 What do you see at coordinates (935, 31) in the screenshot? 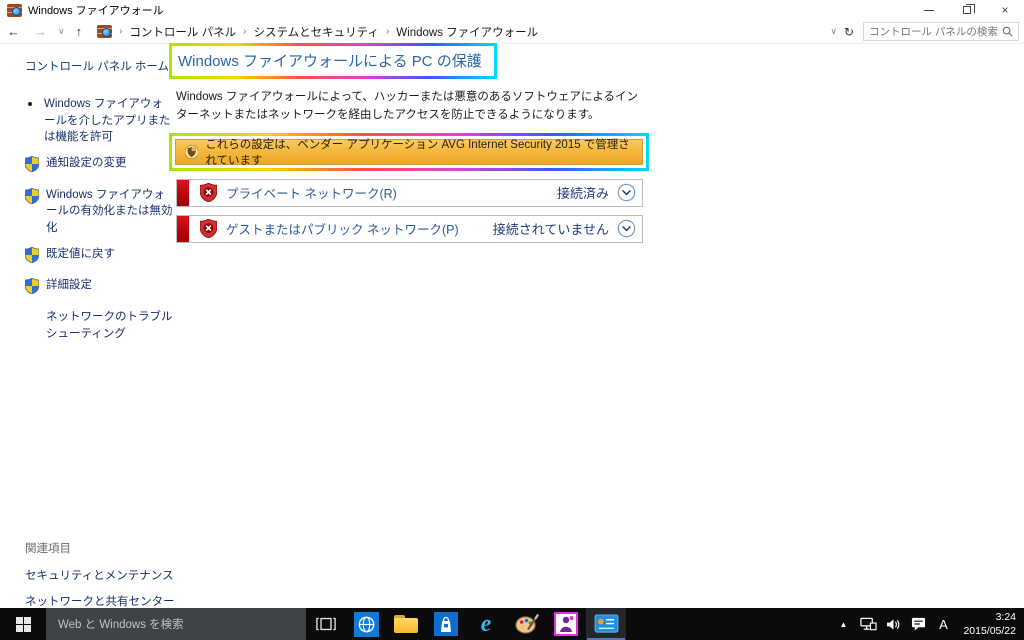
I see `search-input` at bounding box center [935, 31].